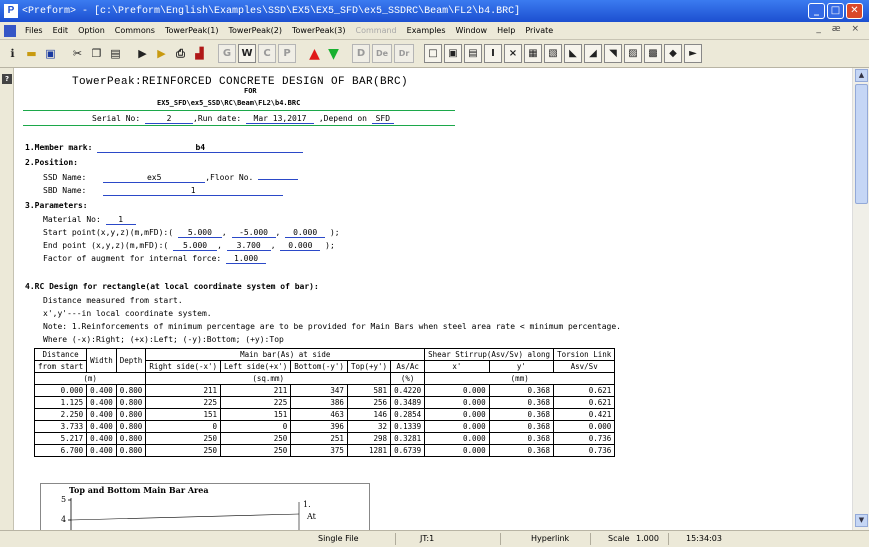 This screenshot has height=547, width=869. Describe the element at coordinates (10, 30) in the screenshot. I see `document-icon` at that location.